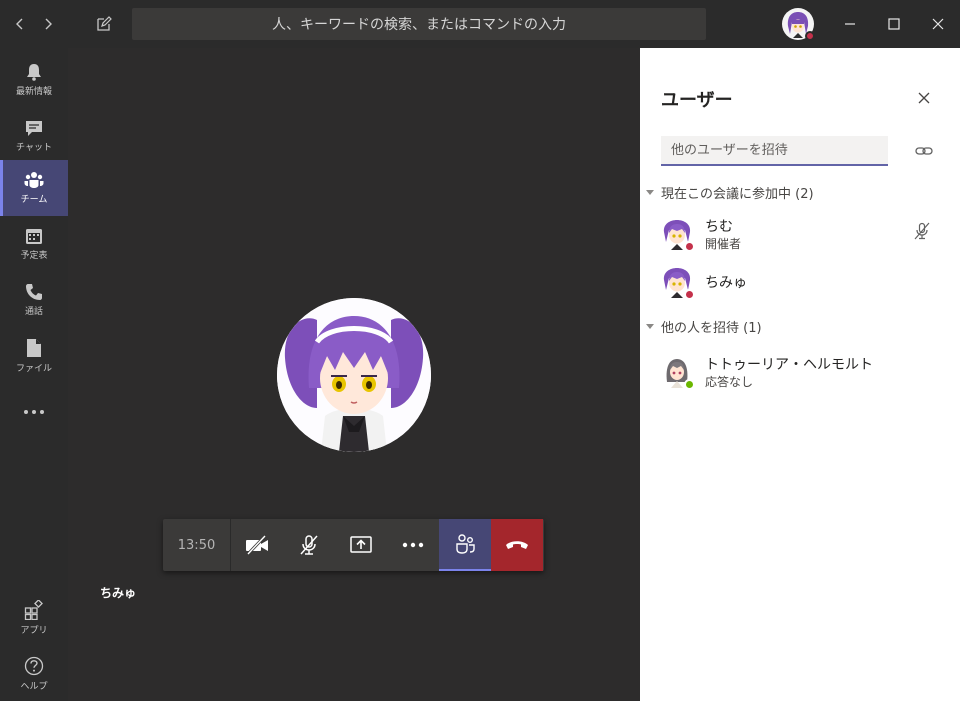 This screenshot has height=701, width=960. I want to click on compose-icon, so click(104, 23).